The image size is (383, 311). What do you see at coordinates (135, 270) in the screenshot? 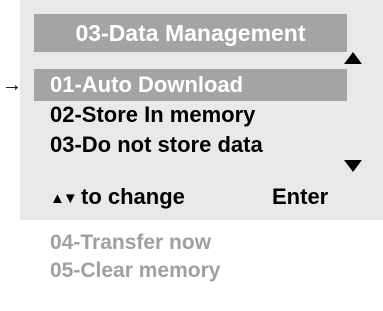
I see `menu-item-clear-memory: 05-Clear memory` at bounding box center [135, 270].